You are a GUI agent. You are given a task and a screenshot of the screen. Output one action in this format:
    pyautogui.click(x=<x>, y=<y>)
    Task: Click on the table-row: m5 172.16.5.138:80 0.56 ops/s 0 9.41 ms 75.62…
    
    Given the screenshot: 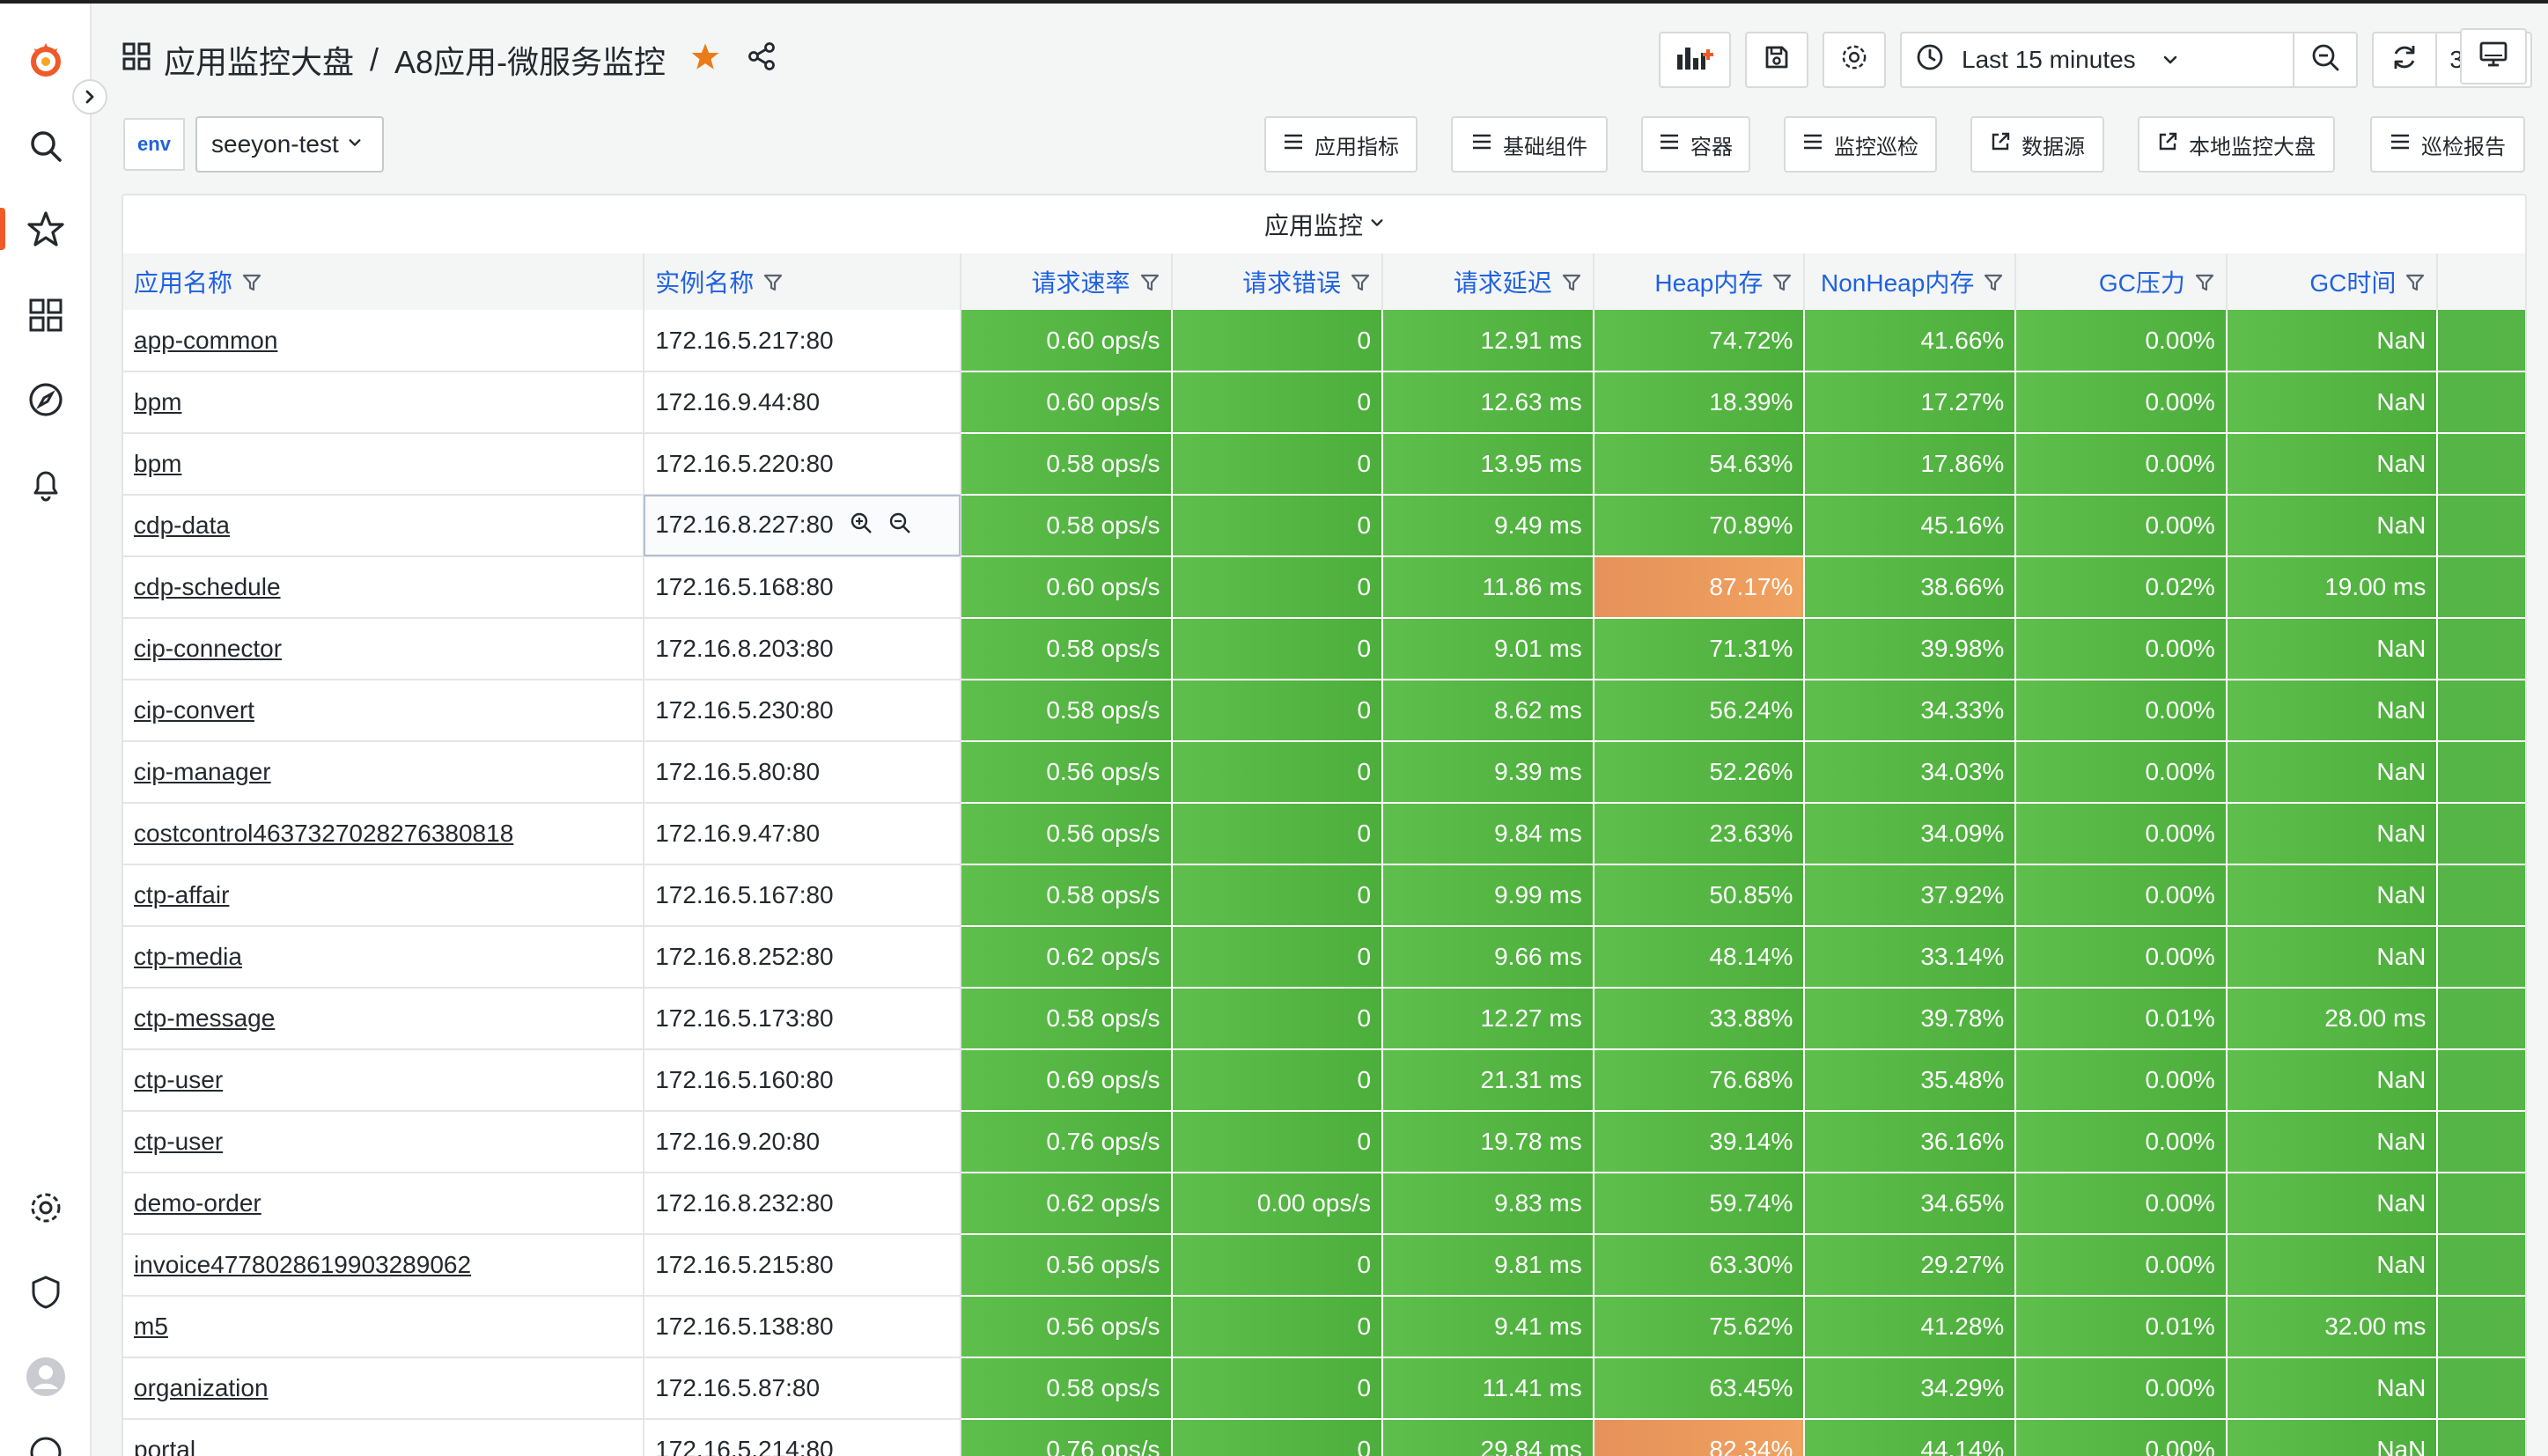 What is the action you would take?
    pyautogui.click(x=1324, y=1327)
    